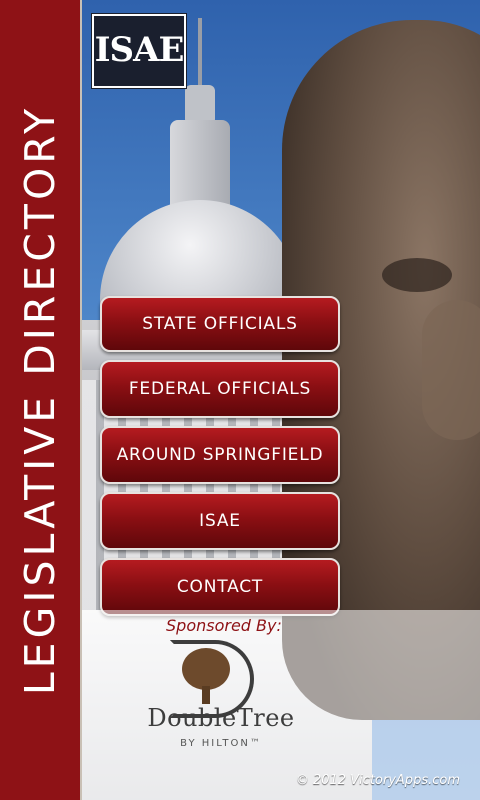  I want to click on tree-icon, so click(206, 669).